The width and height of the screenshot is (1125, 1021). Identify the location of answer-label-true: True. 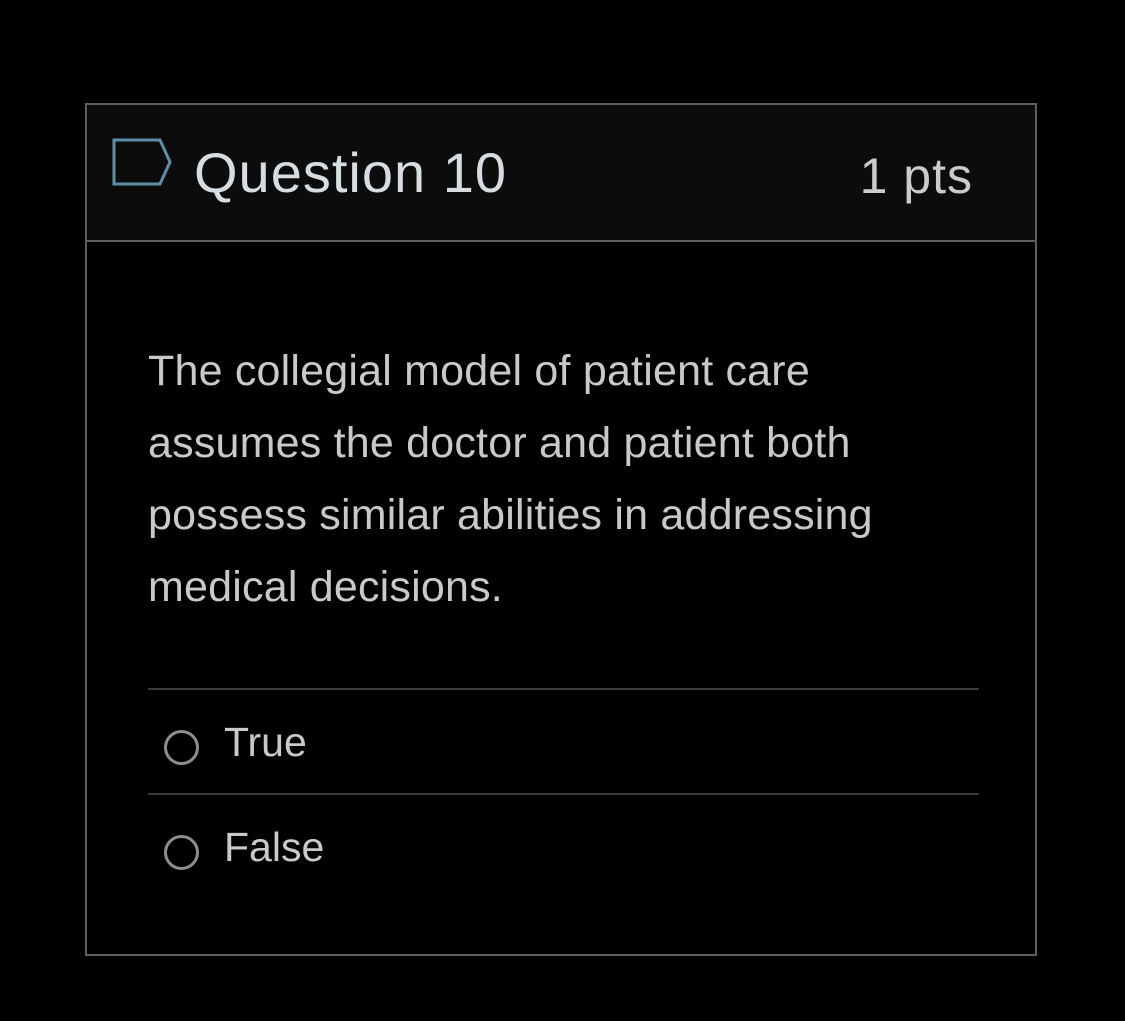
(265, 742).